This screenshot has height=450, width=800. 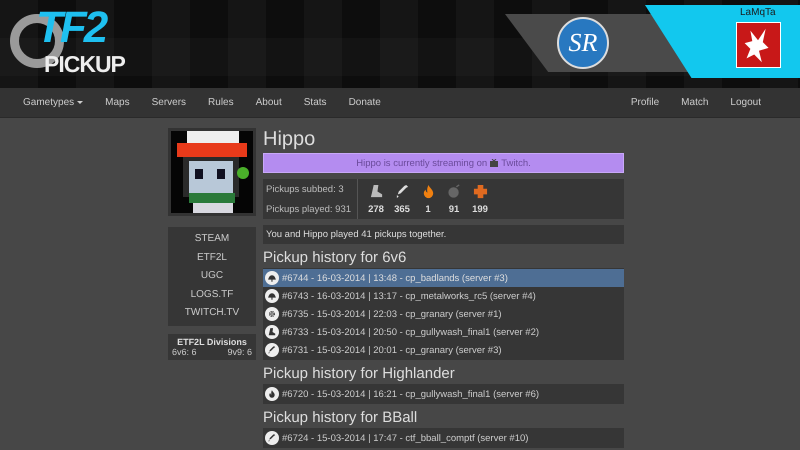 I want to click on tv-icon, so click(x=494, y=163).